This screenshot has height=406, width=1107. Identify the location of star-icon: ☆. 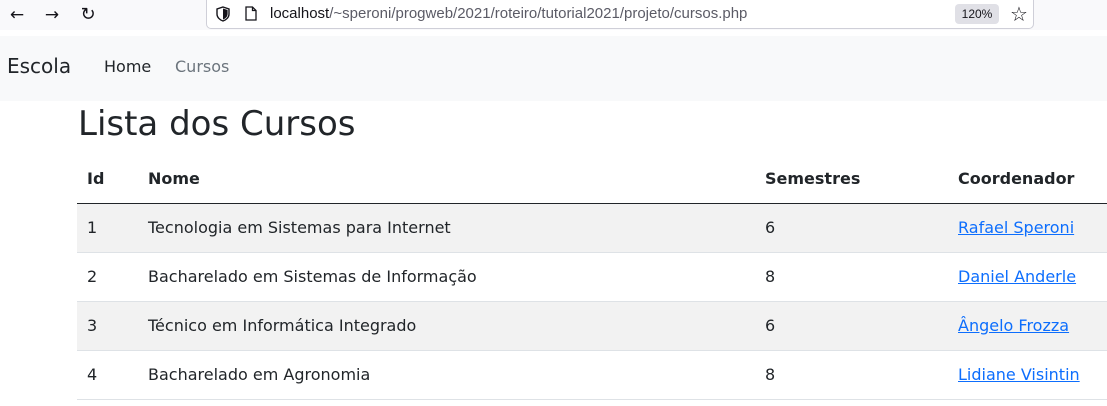
(1019, 14).